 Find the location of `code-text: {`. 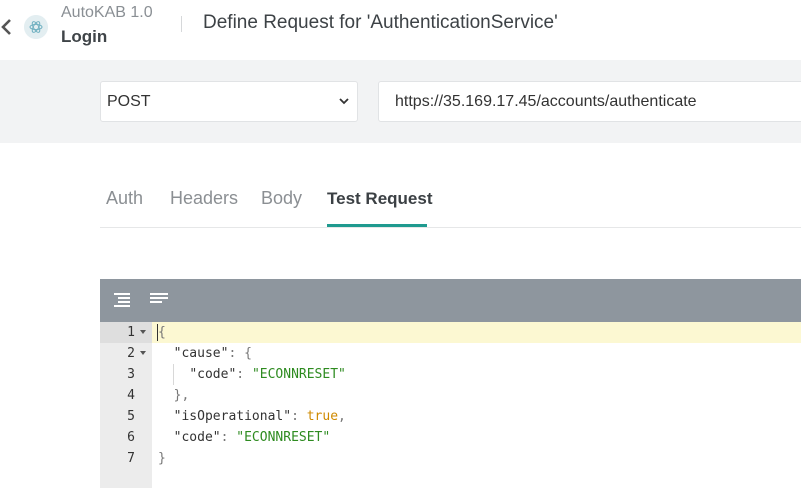

code-text: { is located at coordinates (162, 332).